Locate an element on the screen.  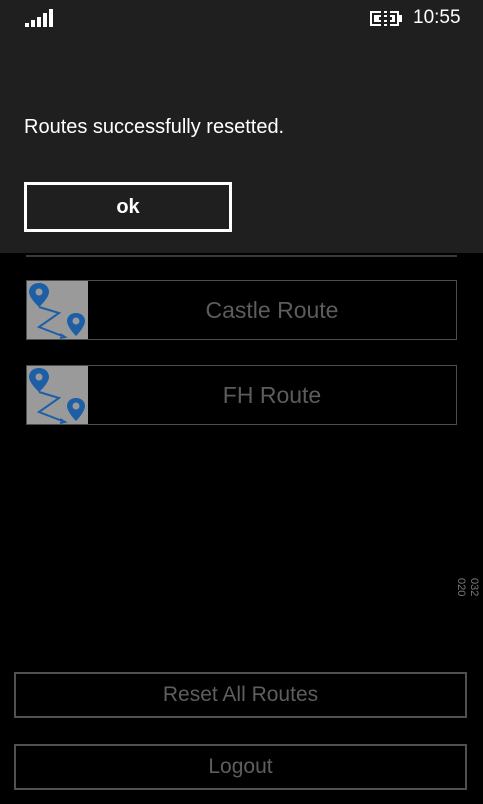
route-item-fh: FH Route is located at coordinates (241, 395).